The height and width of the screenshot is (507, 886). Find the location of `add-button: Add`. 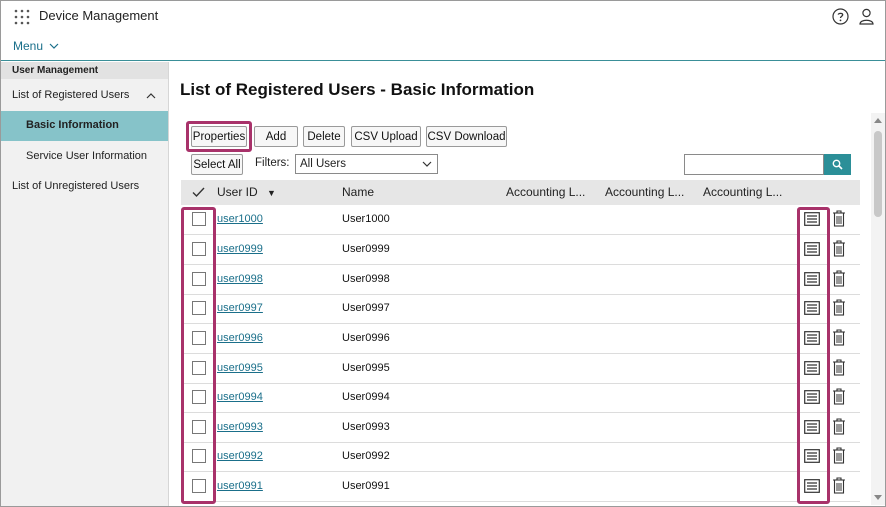

add-button: Add is located at coordinates (276, 136).